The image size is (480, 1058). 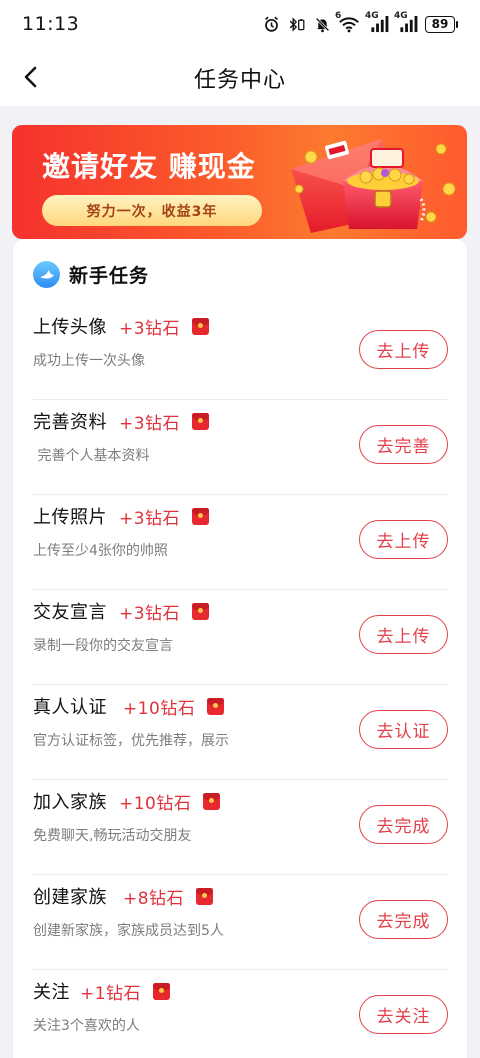 I want to click on task-reward: +1钻石, so click(x=111, y=993).